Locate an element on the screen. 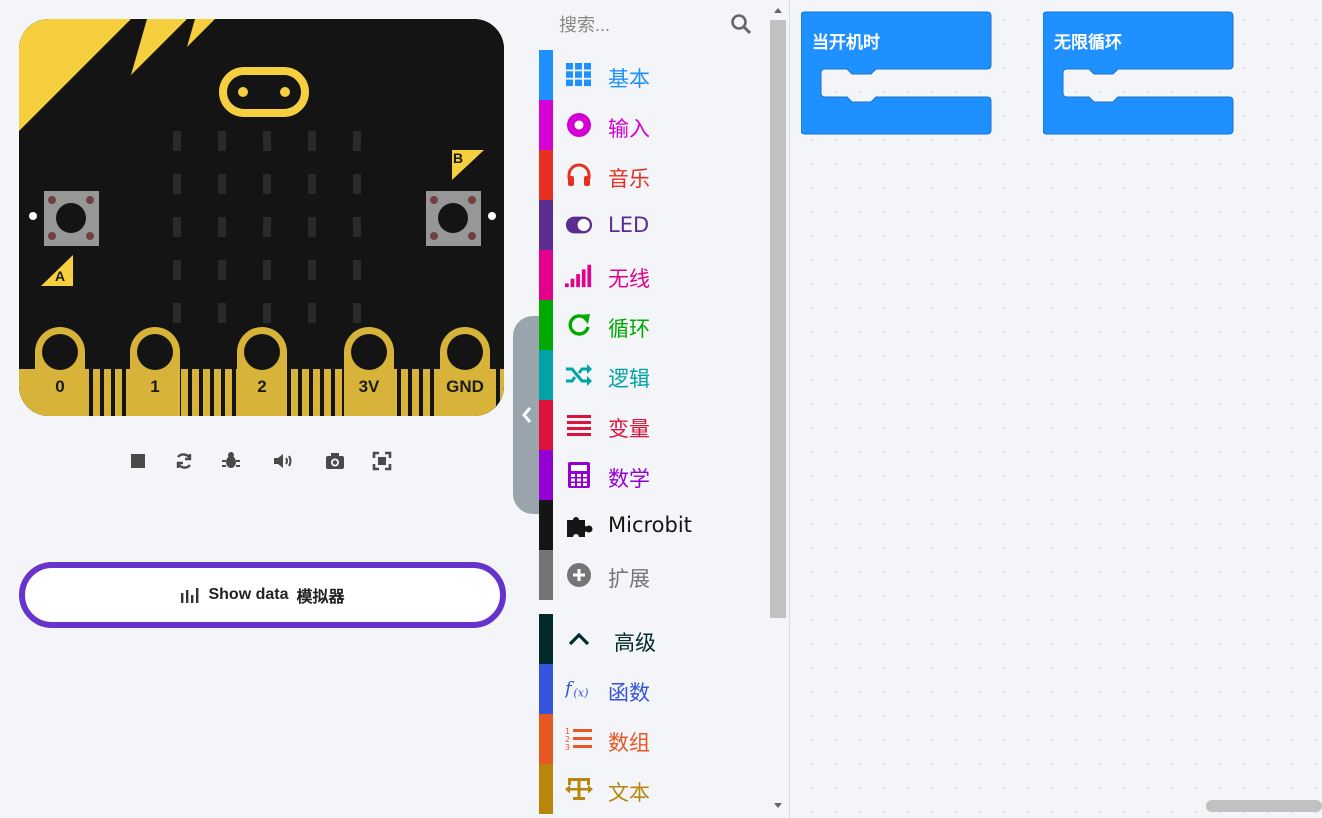 This screenshot has width=1322, height=818. refresh-icon is located at coordinates (579, 325).